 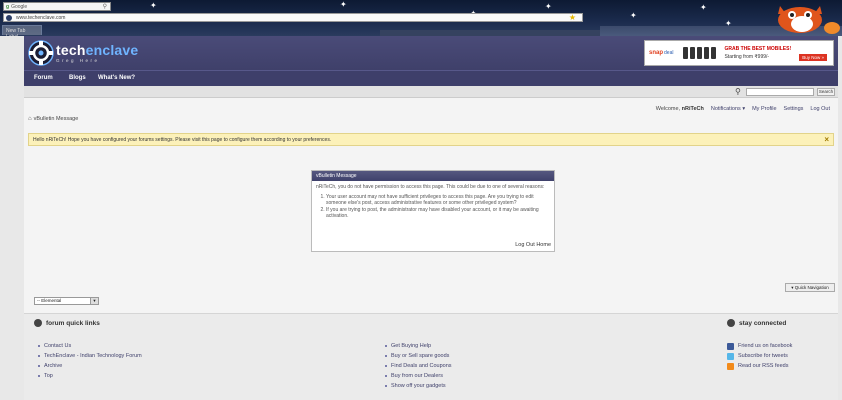 What do you see at coordinates (49, 300) in the screenshot?
I see `style-select-value: -- Elemental` at bounding box center [49, 300].